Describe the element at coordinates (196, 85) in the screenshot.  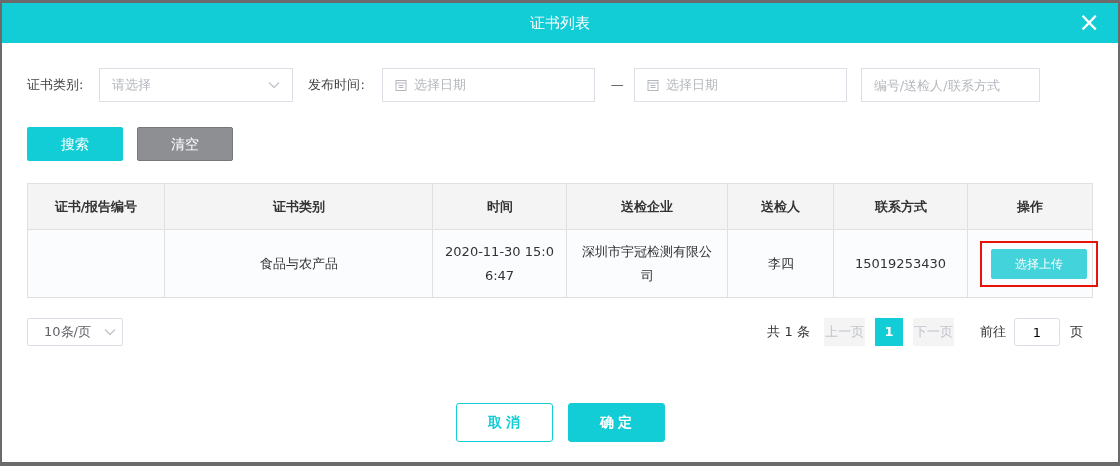
I see `select-field: 请选择` at that location.